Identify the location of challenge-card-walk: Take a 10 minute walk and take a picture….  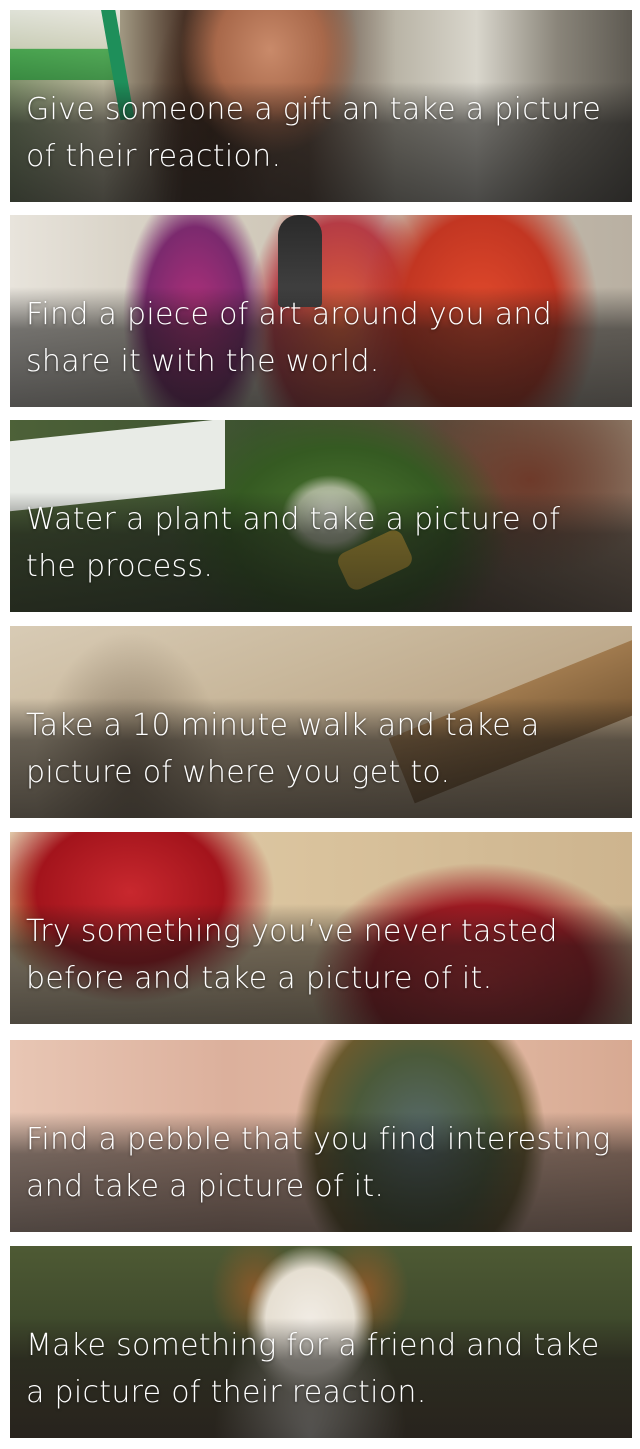
(321, 722).